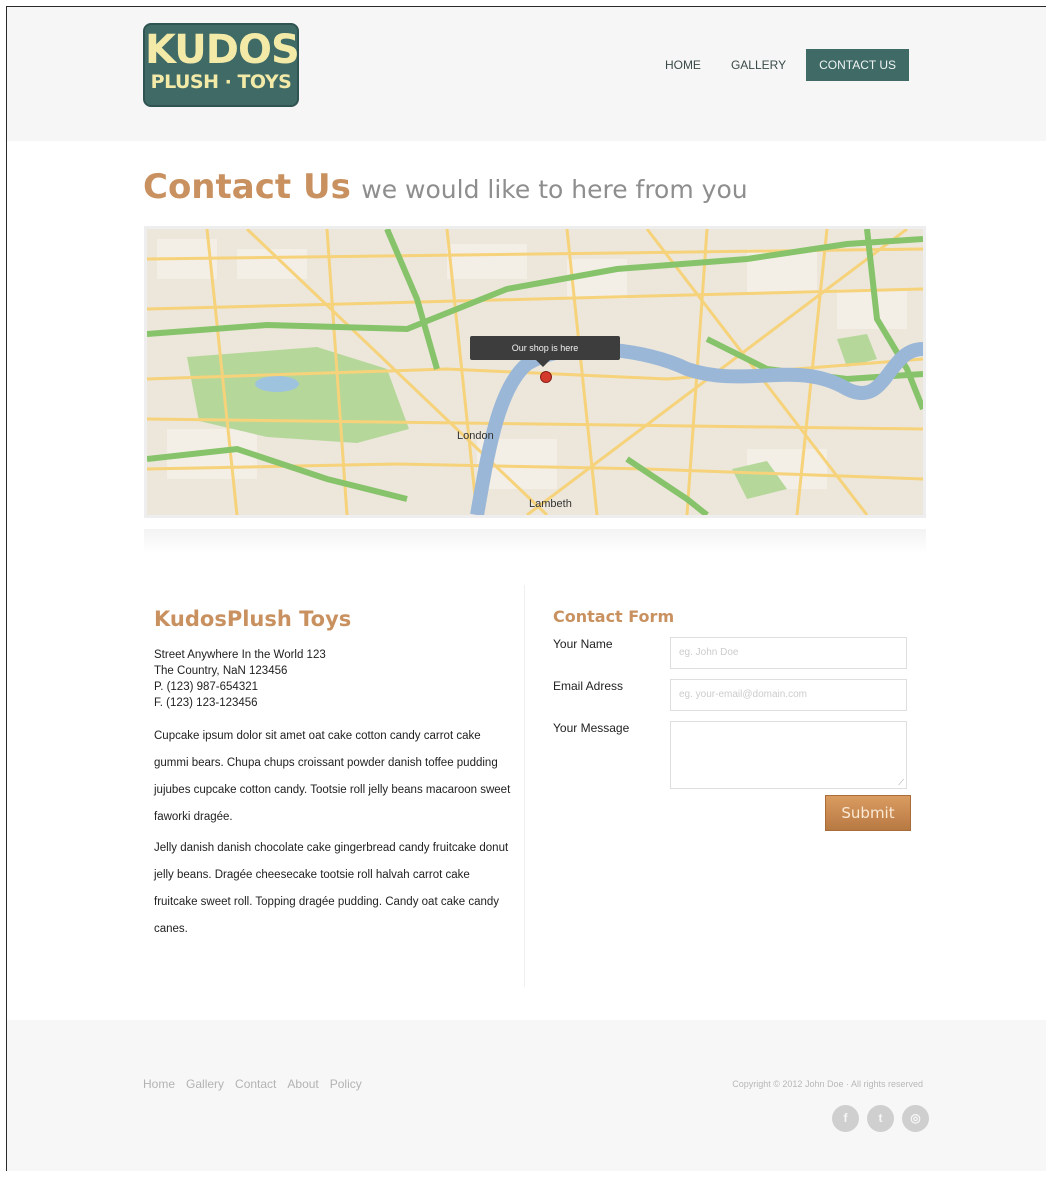 The image size is (1052, 1177). What do you see at coordinates (221, 671) in the screenshot?
I see `address-line: The Country, NaN 123456` at bounding box center [221, 671].